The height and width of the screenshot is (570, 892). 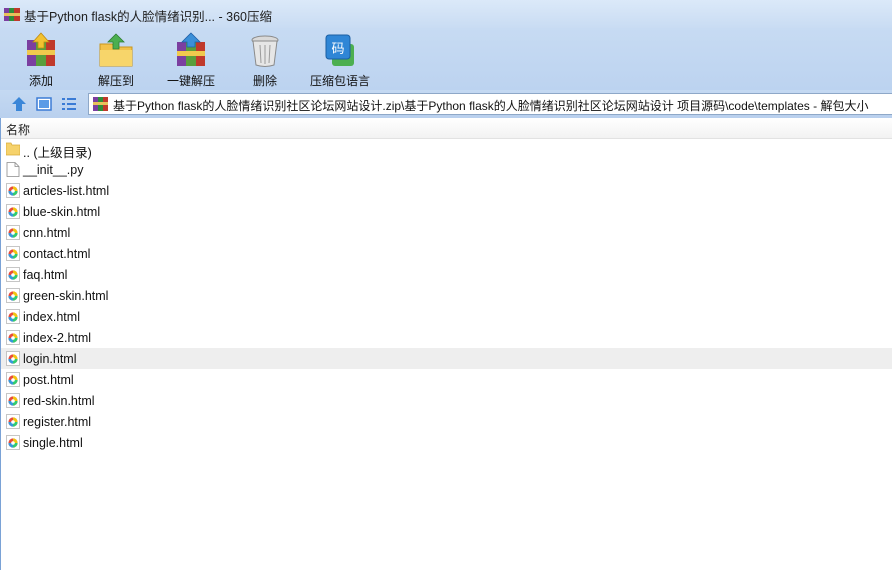 What do you see at coordinates (446, 169) in the screenshot?
I see `file-row: __init__.py` at bounding box center [446, 169].